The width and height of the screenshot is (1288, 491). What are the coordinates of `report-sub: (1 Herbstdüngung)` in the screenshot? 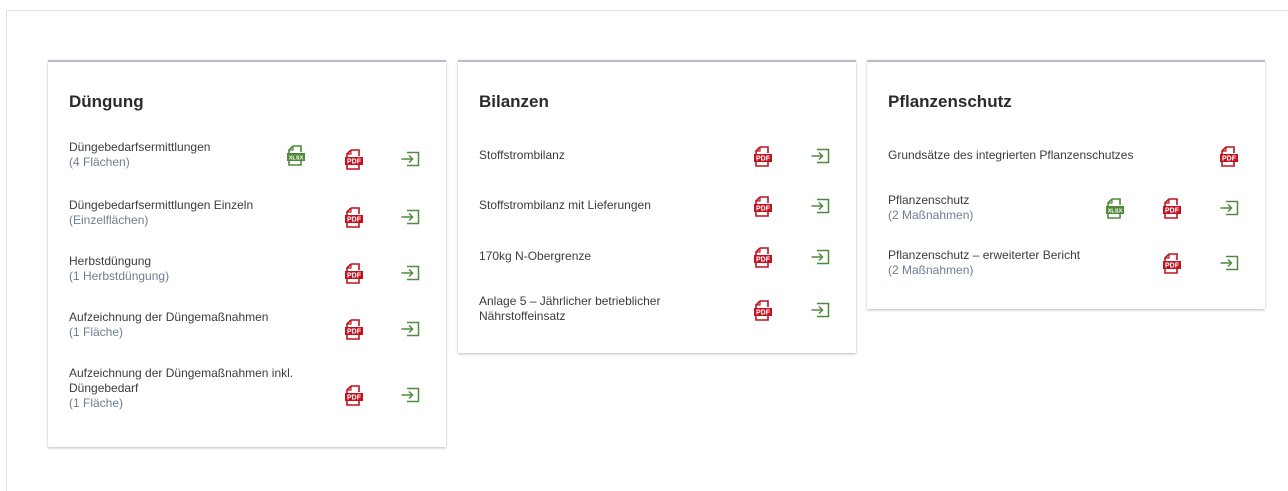 It's located at (119, 276).